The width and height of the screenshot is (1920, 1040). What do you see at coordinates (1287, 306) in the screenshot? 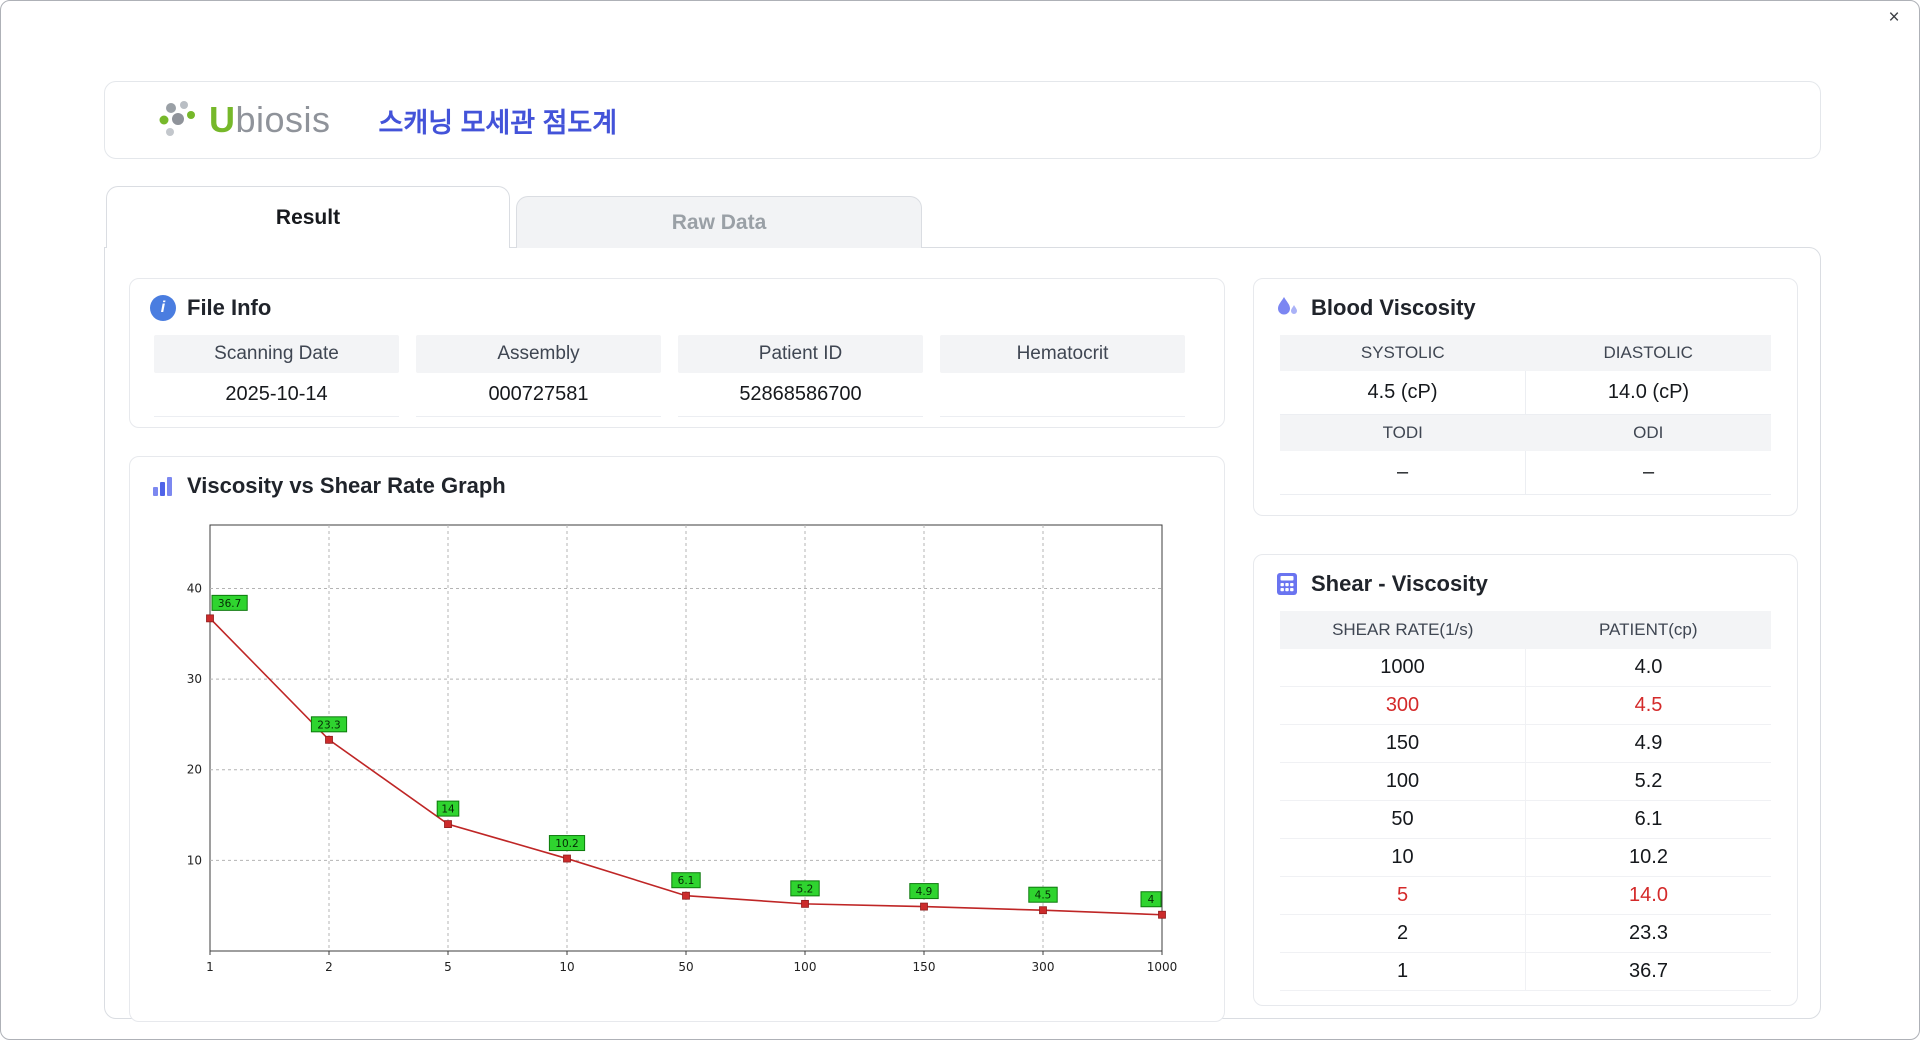
I see `droplet-icon` at bounding box center [1287, 306].